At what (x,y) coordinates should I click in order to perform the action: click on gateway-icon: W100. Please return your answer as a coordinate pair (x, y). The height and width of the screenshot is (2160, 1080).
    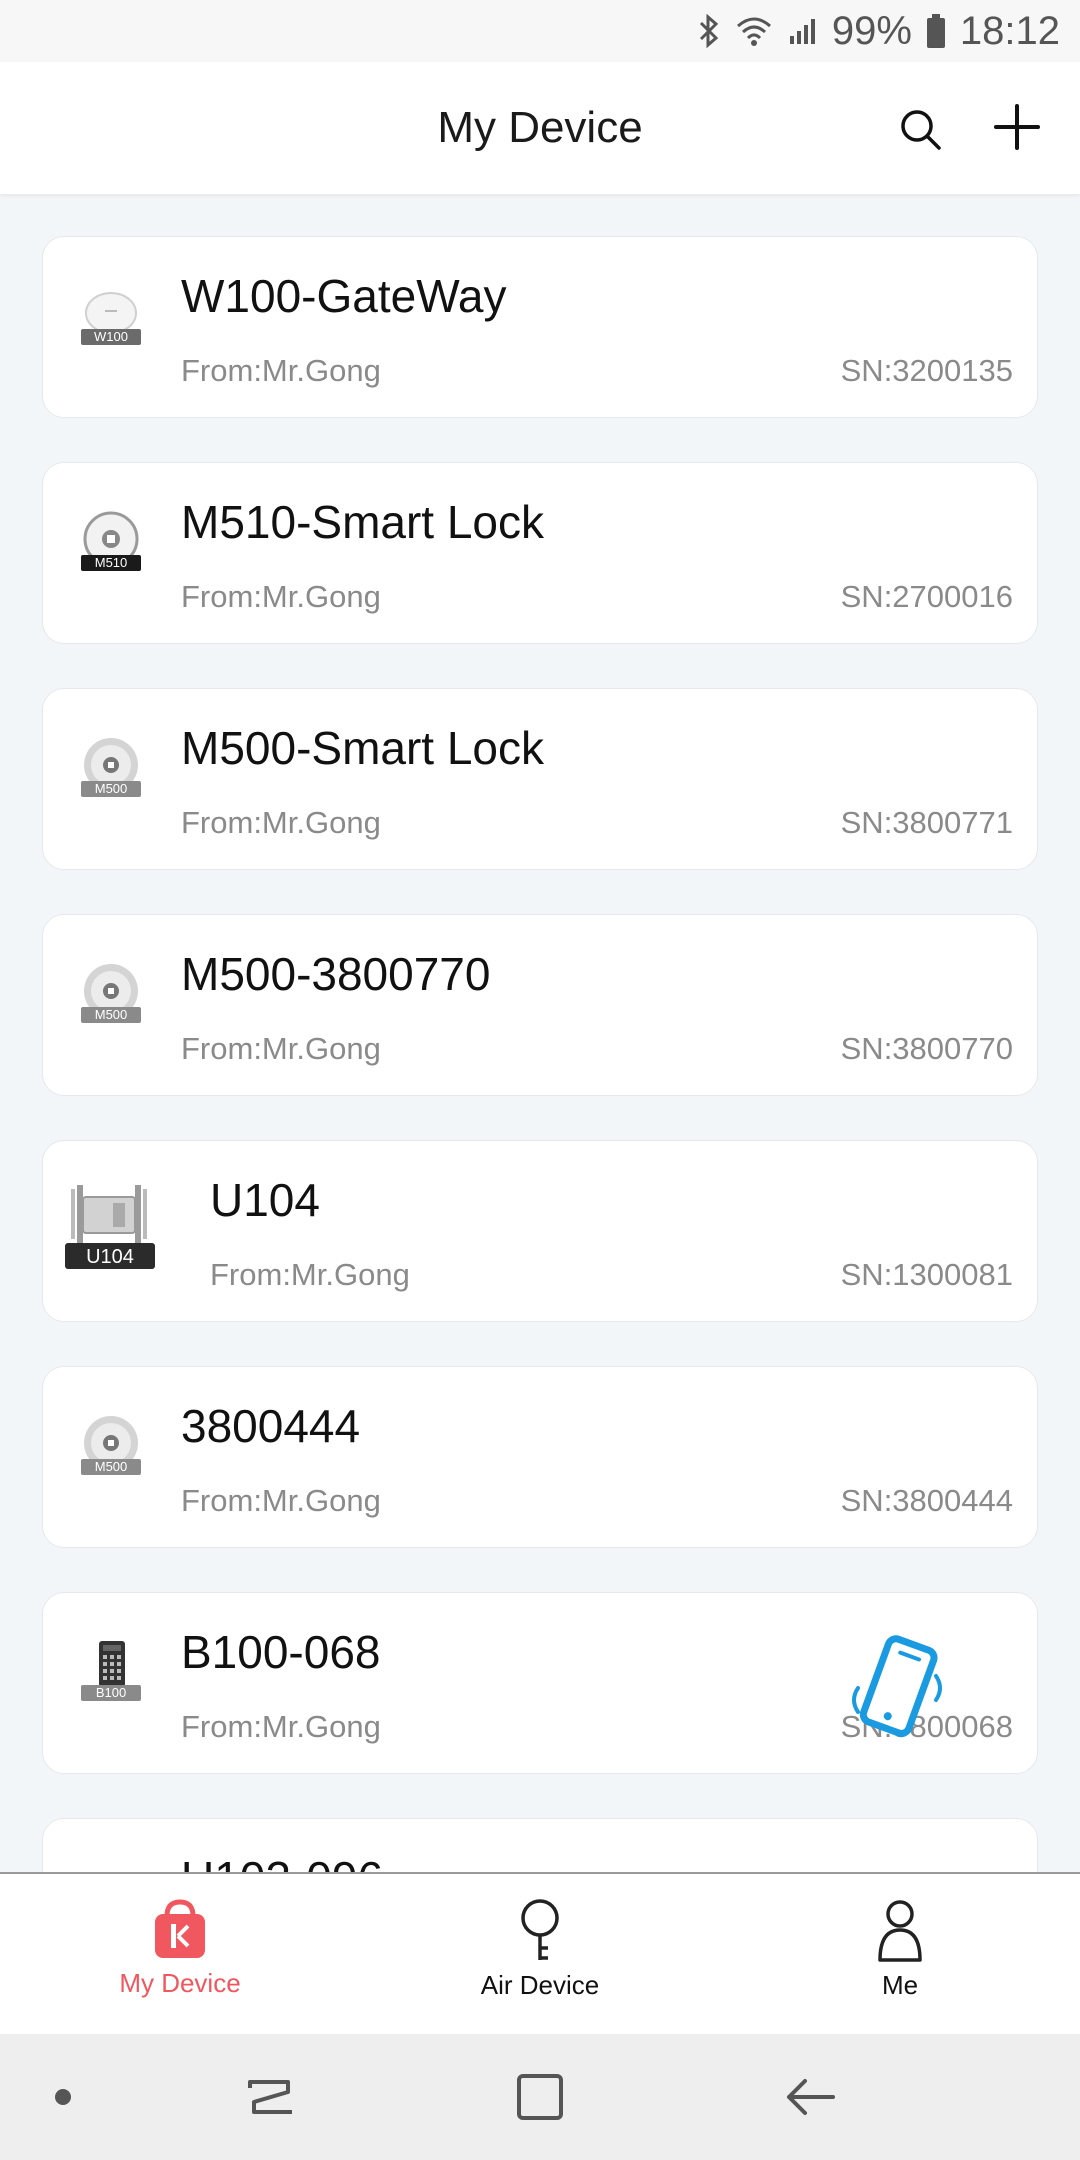
    Looking at the image, I should click on (118, 327).